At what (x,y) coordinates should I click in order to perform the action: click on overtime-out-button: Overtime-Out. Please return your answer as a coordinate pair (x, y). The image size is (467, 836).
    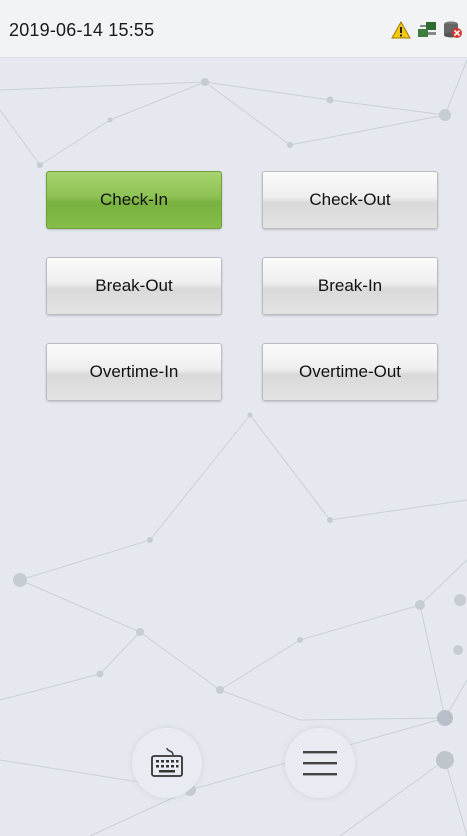
    Looking at the image, I should click on (350, 372).